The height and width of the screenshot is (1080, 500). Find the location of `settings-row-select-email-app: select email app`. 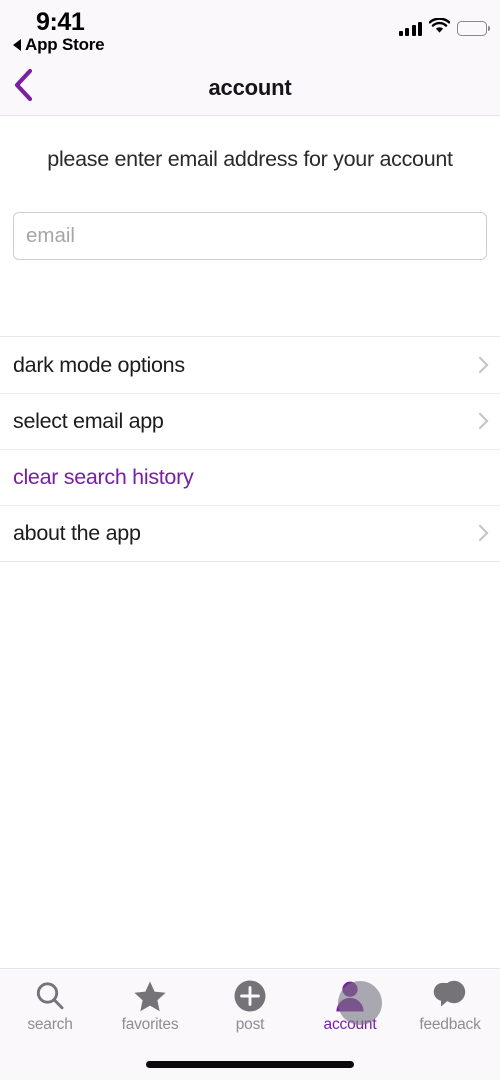

settings-row-select-email-app: select email app is located at coordinates (250, 421).